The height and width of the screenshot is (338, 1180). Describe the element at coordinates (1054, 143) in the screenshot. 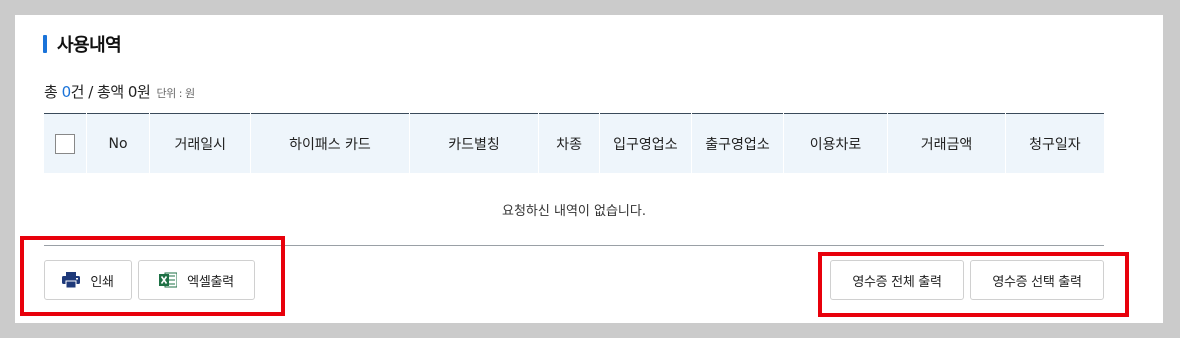

I see `column-header-billing-date: 청구일자` at that location.